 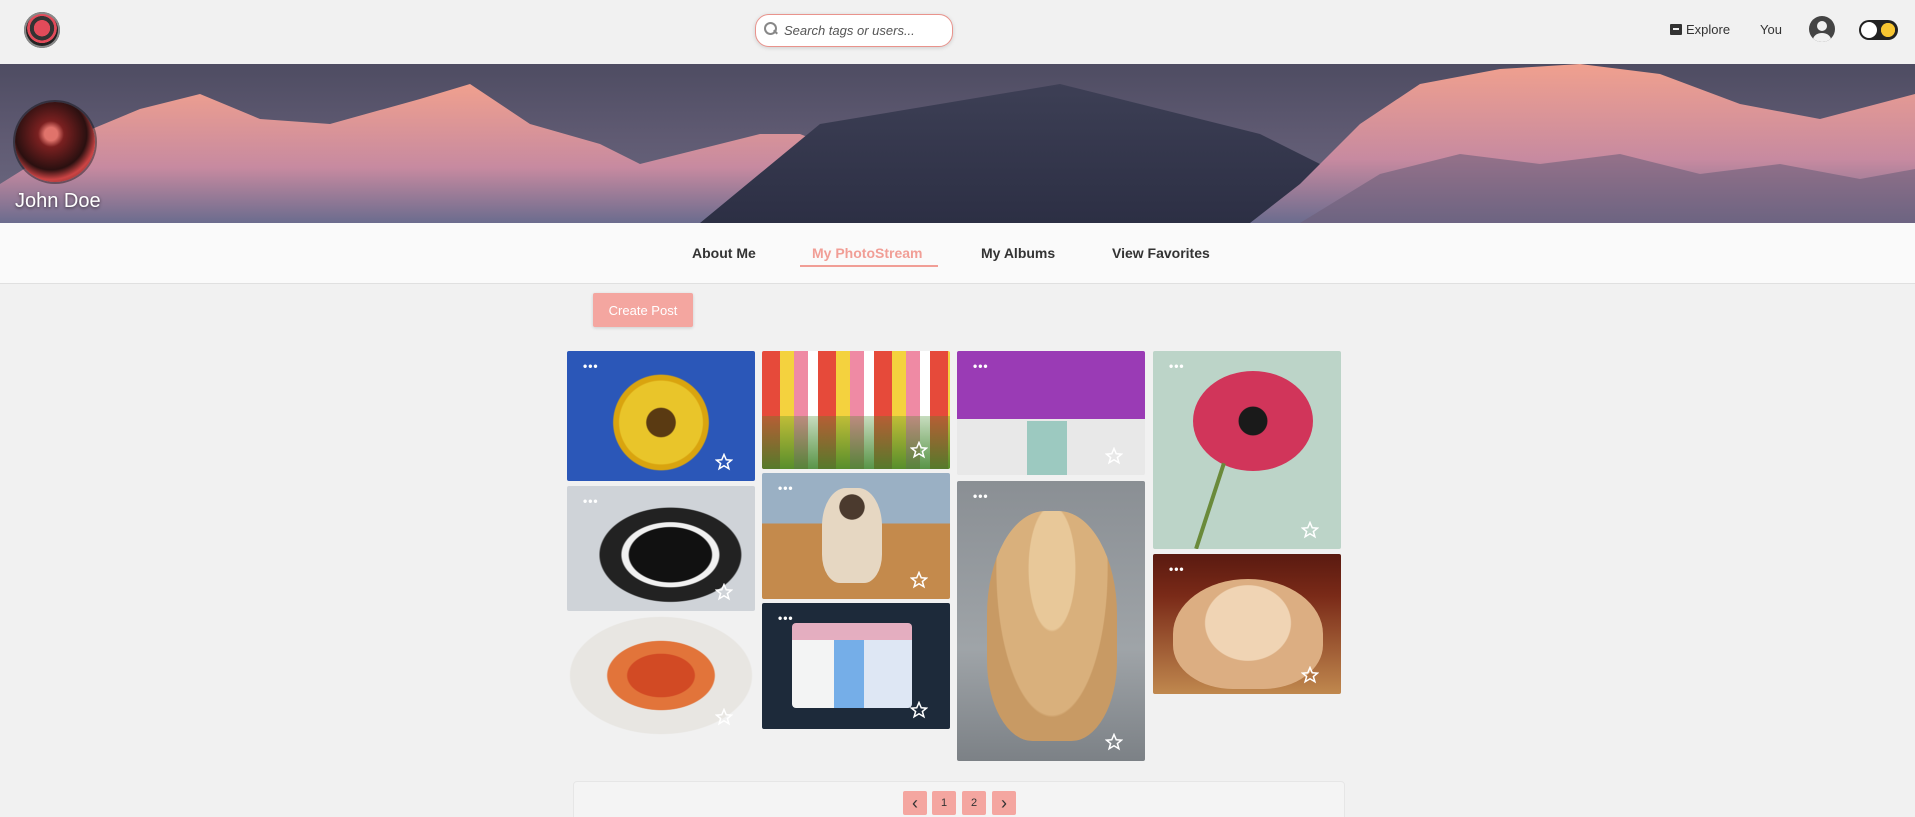 I want to click on create-post-button: Create Post, so click(x=643, y=310).